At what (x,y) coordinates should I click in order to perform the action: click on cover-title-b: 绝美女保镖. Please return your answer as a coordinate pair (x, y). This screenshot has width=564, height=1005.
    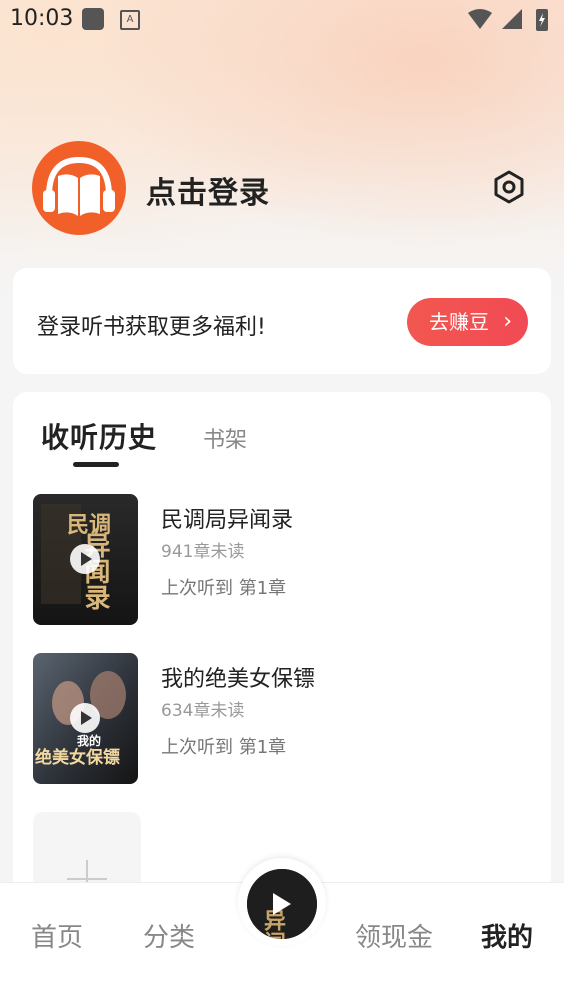
    Looking at the image, I should click on (77, 757).